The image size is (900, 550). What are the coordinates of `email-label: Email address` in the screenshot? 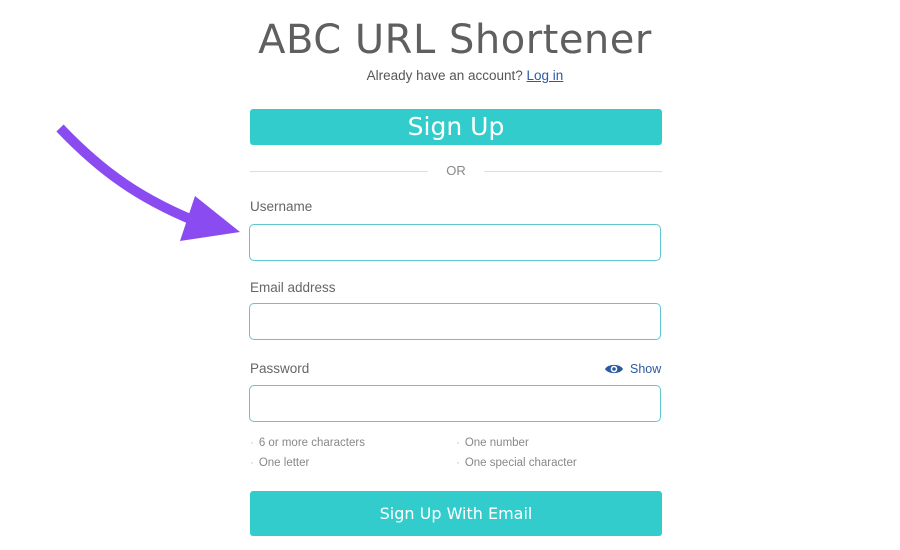 It's located at (293, 287).